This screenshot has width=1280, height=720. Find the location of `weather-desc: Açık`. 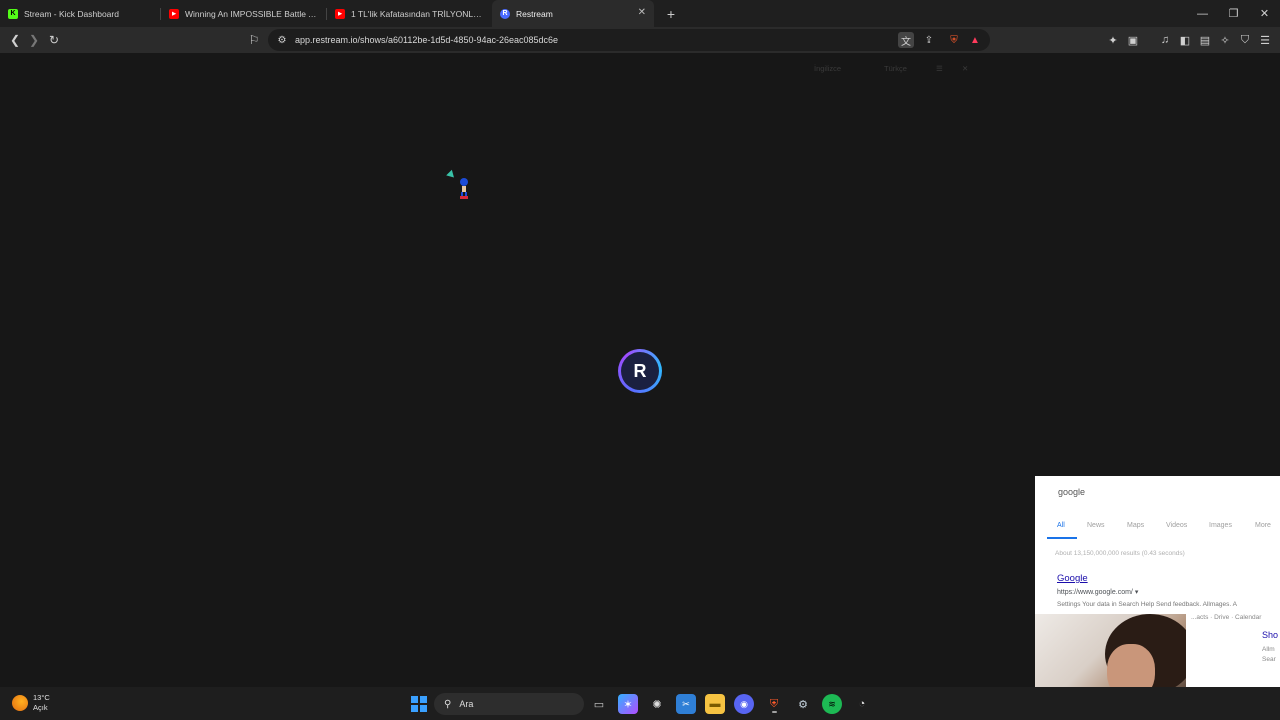

weather-desc: Açık is located at coordinates (40, 707).